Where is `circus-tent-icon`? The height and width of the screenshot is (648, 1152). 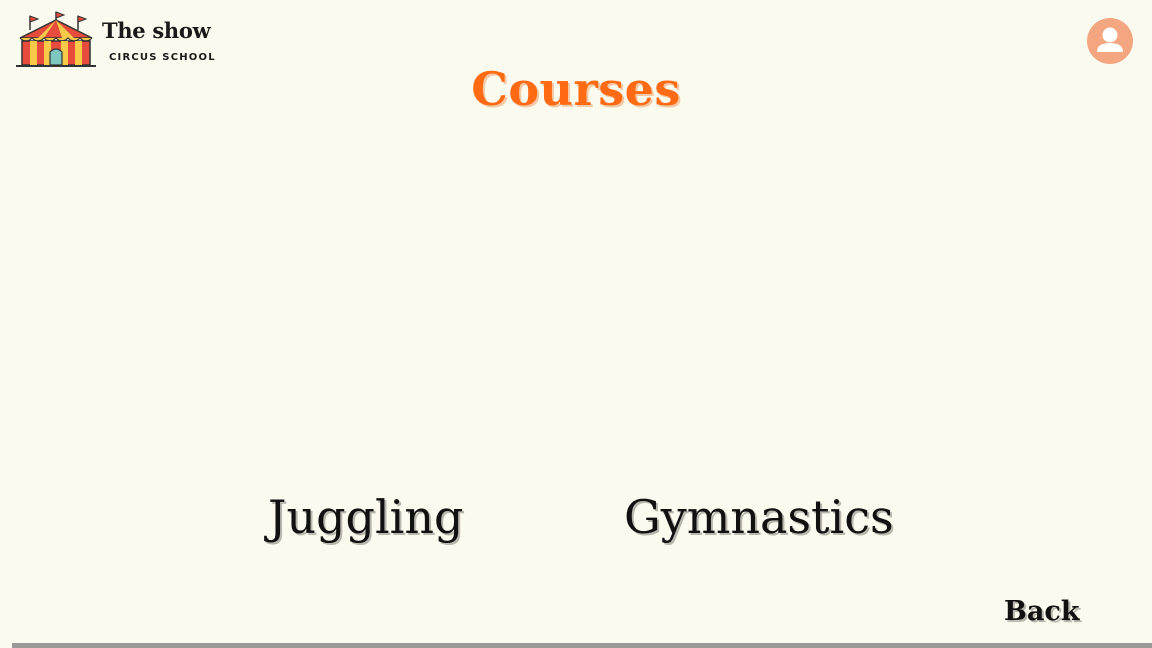
circus-tent-icon is located at coordinates (56, 39).